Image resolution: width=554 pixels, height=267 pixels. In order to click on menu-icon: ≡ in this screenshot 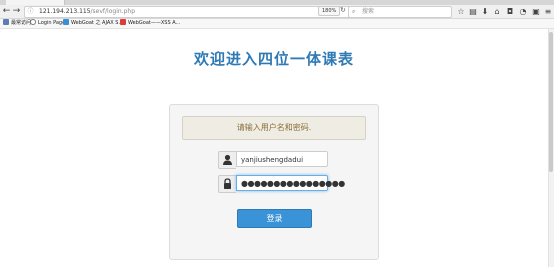, I will do `click(548, 11)`.